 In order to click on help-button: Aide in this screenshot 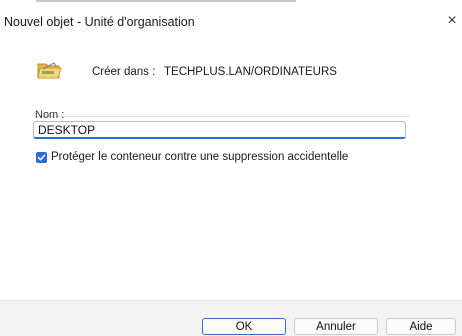, I will do `click(421, 326)`.